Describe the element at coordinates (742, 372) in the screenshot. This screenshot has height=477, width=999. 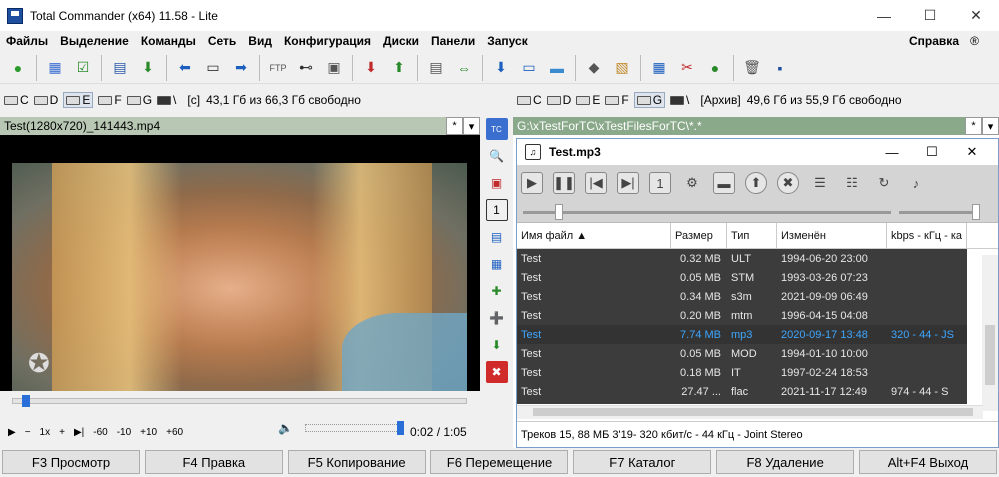
I see `table-row: Test 0.18 MB IT 1997-02-24 18:53` at that location.